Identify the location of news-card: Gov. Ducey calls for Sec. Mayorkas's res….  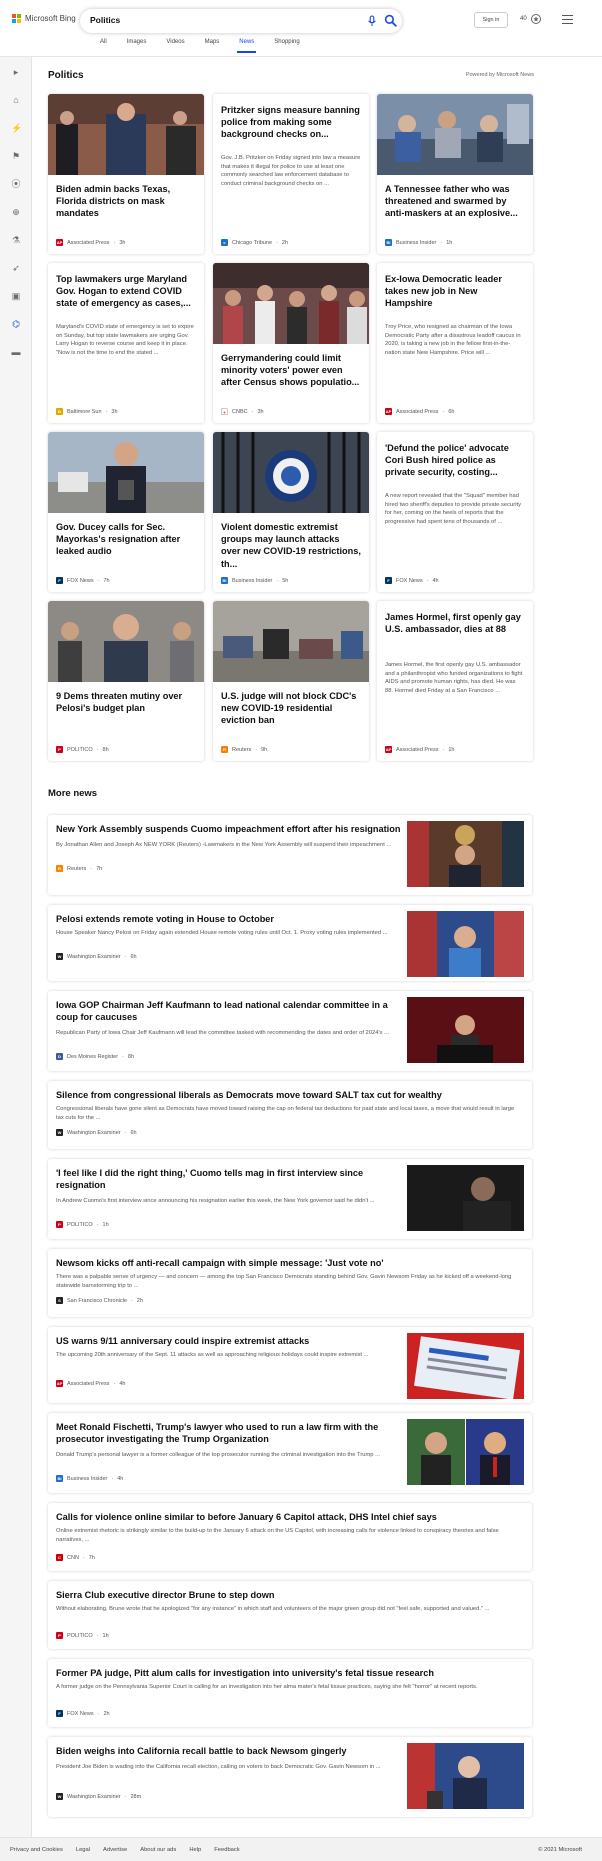
(126, 512).